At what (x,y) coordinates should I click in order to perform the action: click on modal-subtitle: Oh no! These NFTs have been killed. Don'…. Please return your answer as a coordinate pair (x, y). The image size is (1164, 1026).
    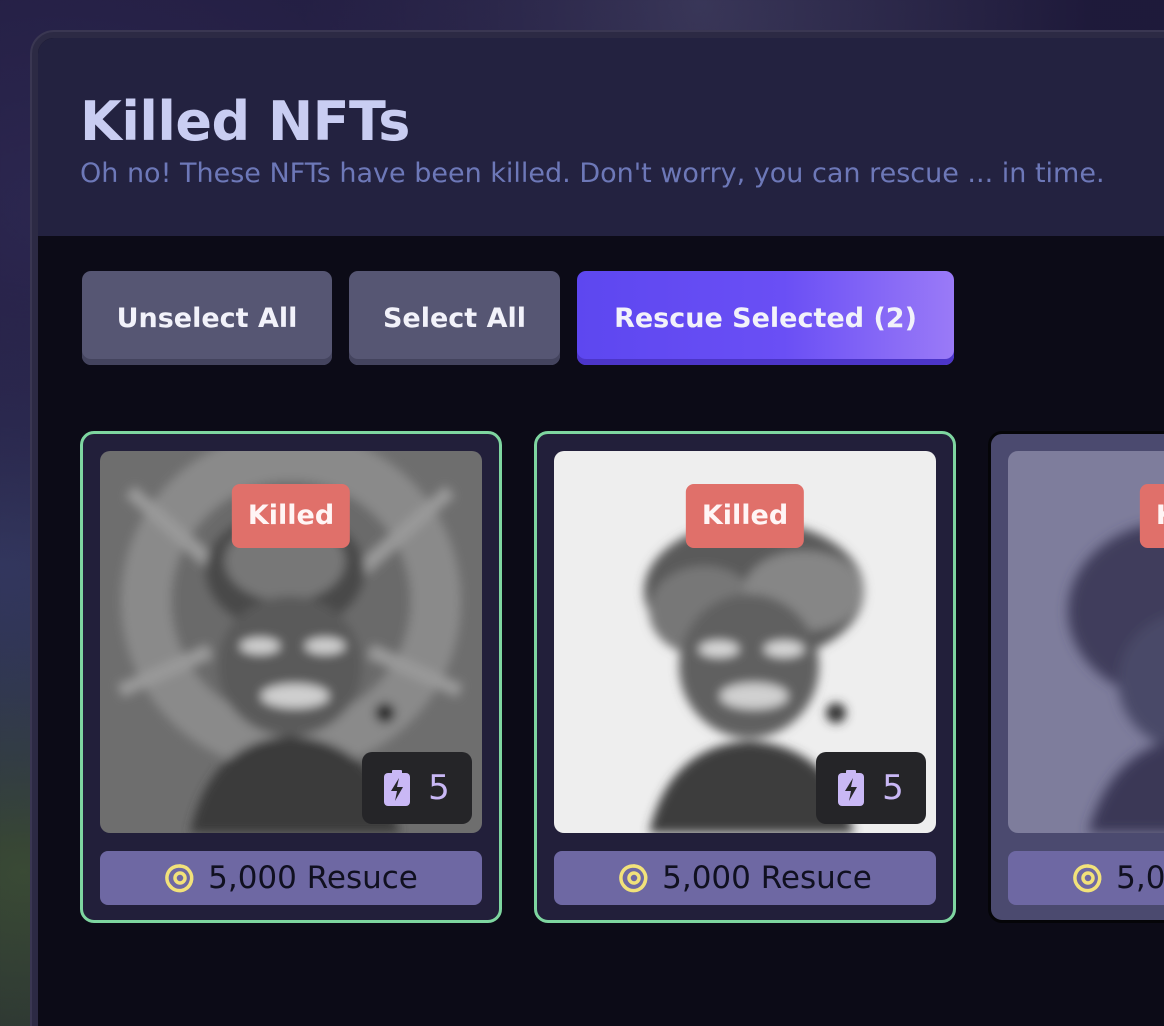
    Looking at the image, I should click on (592, 173).